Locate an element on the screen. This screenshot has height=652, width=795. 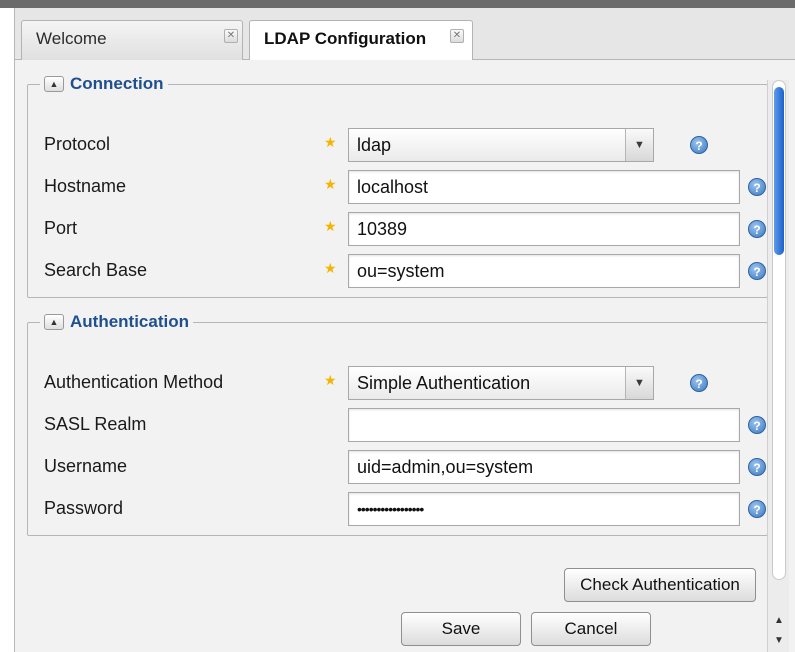
hostname-row: Hostname ★ localhost ? is located at coordinates (405, 187).